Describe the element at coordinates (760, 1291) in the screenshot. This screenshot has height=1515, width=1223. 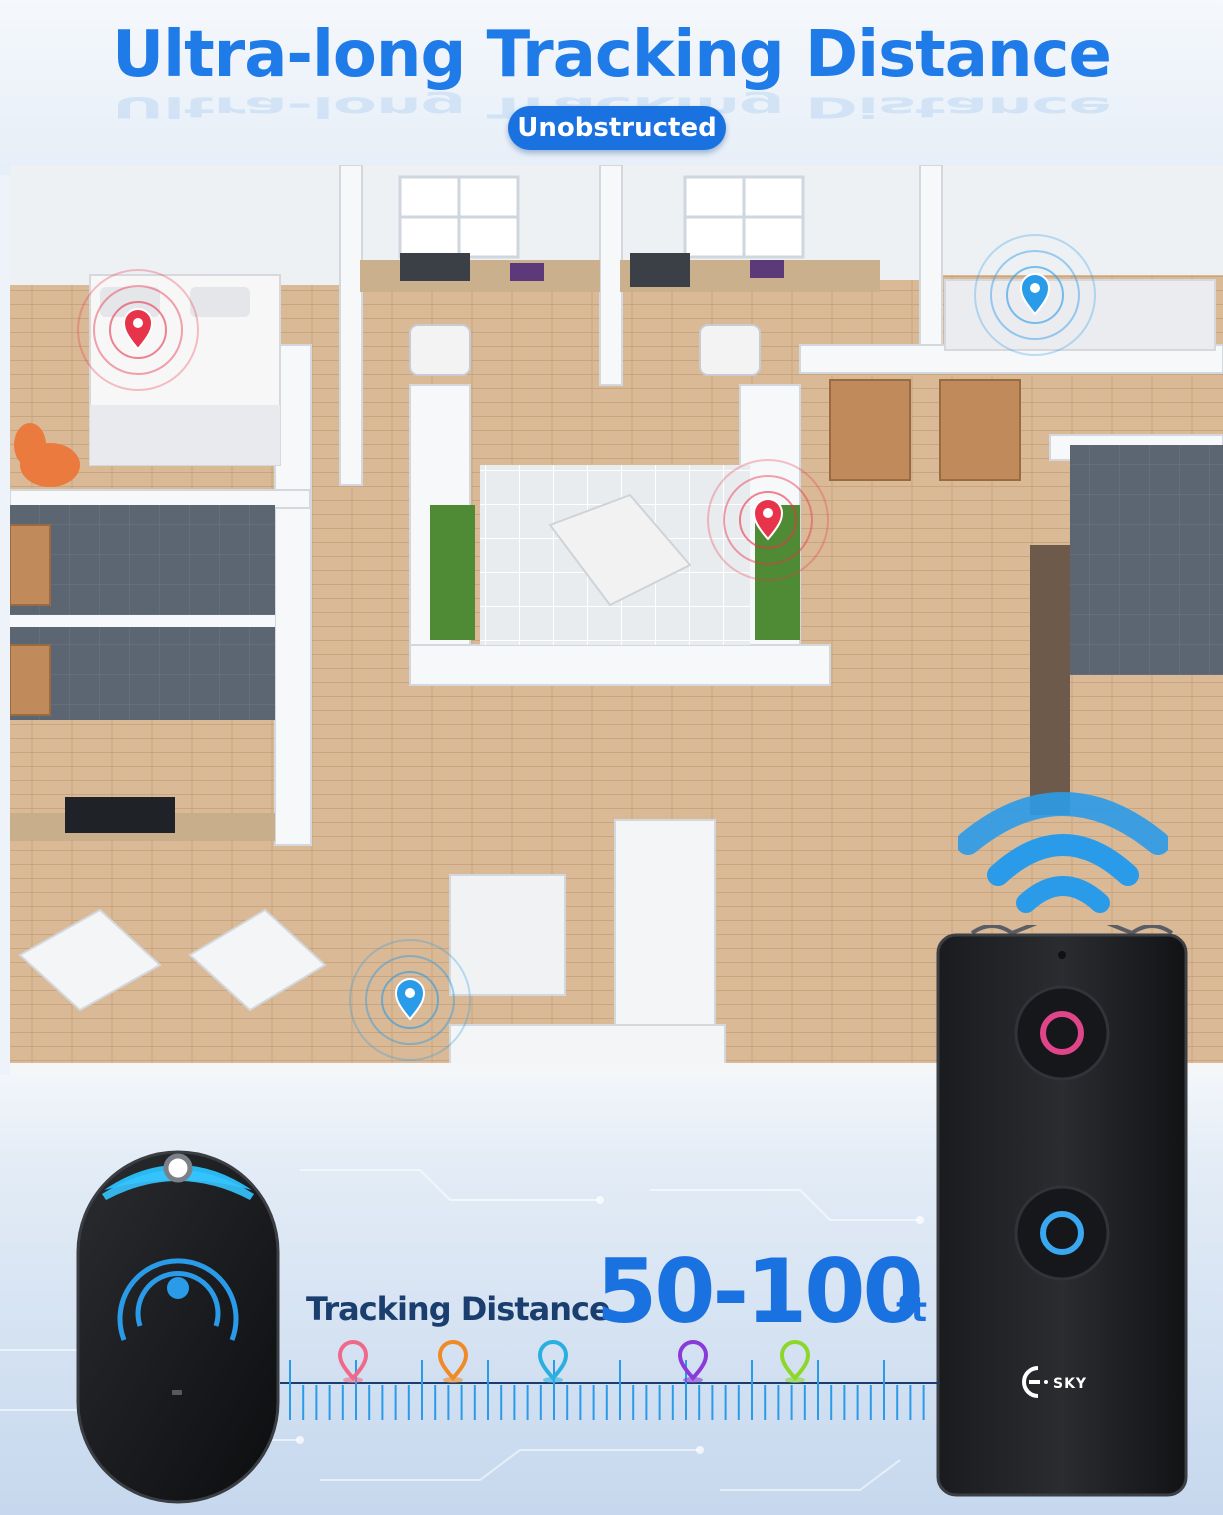
I see `tracking-distance-value: 50-100` at that location.